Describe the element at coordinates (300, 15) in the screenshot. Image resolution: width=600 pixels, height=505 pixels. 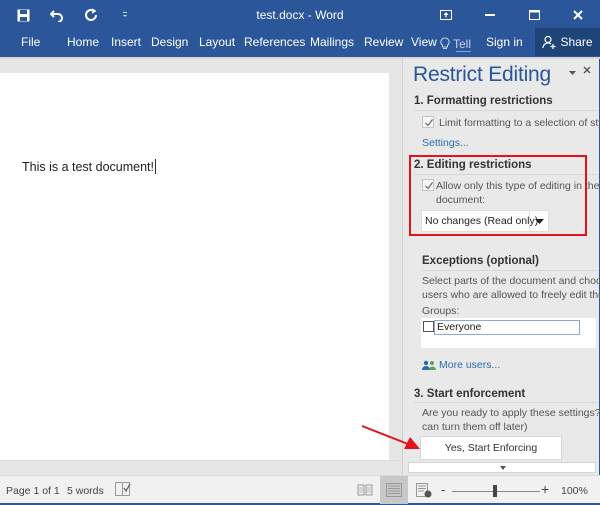
I see `title-bar: test.docx - Word` at that location.